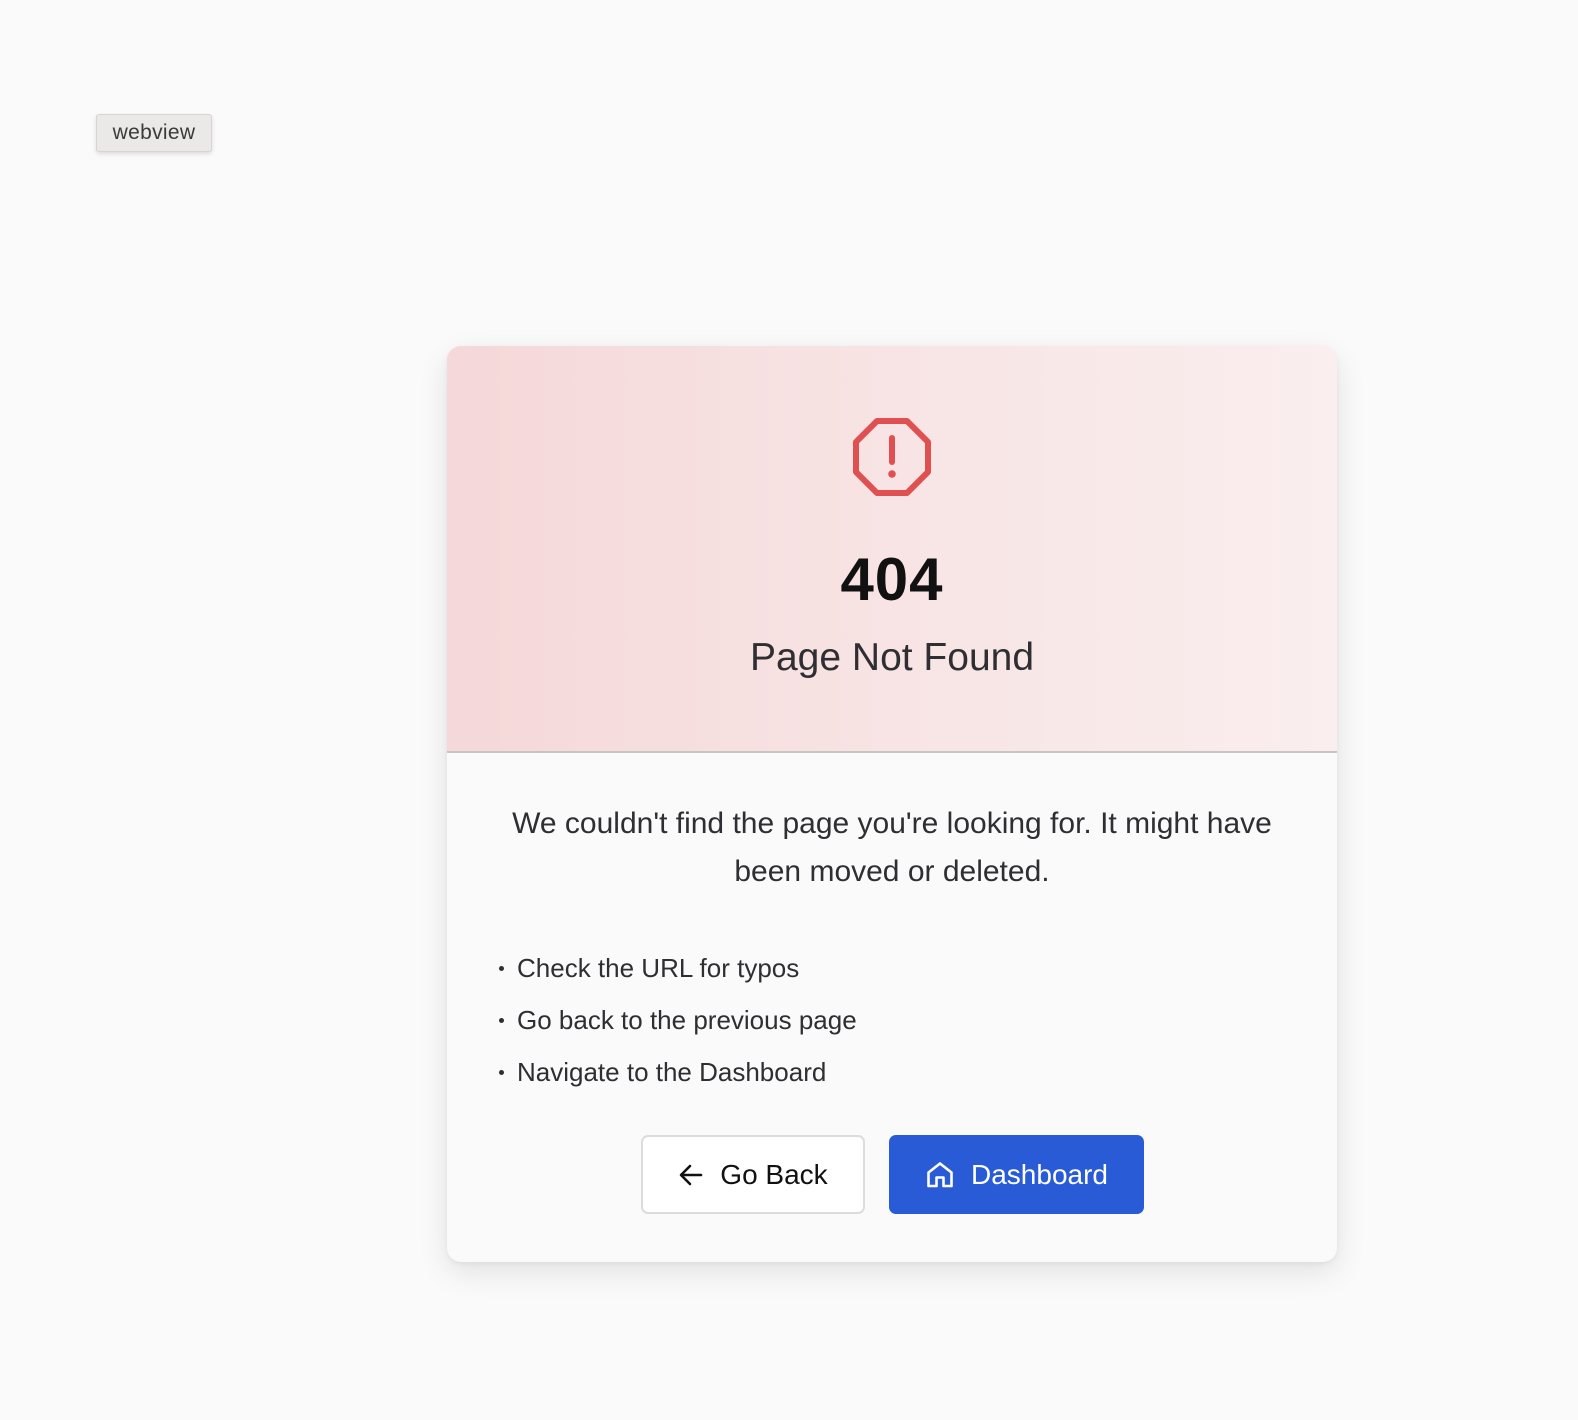  I want to click on error-title: Page Not Found, so click(892, 657).